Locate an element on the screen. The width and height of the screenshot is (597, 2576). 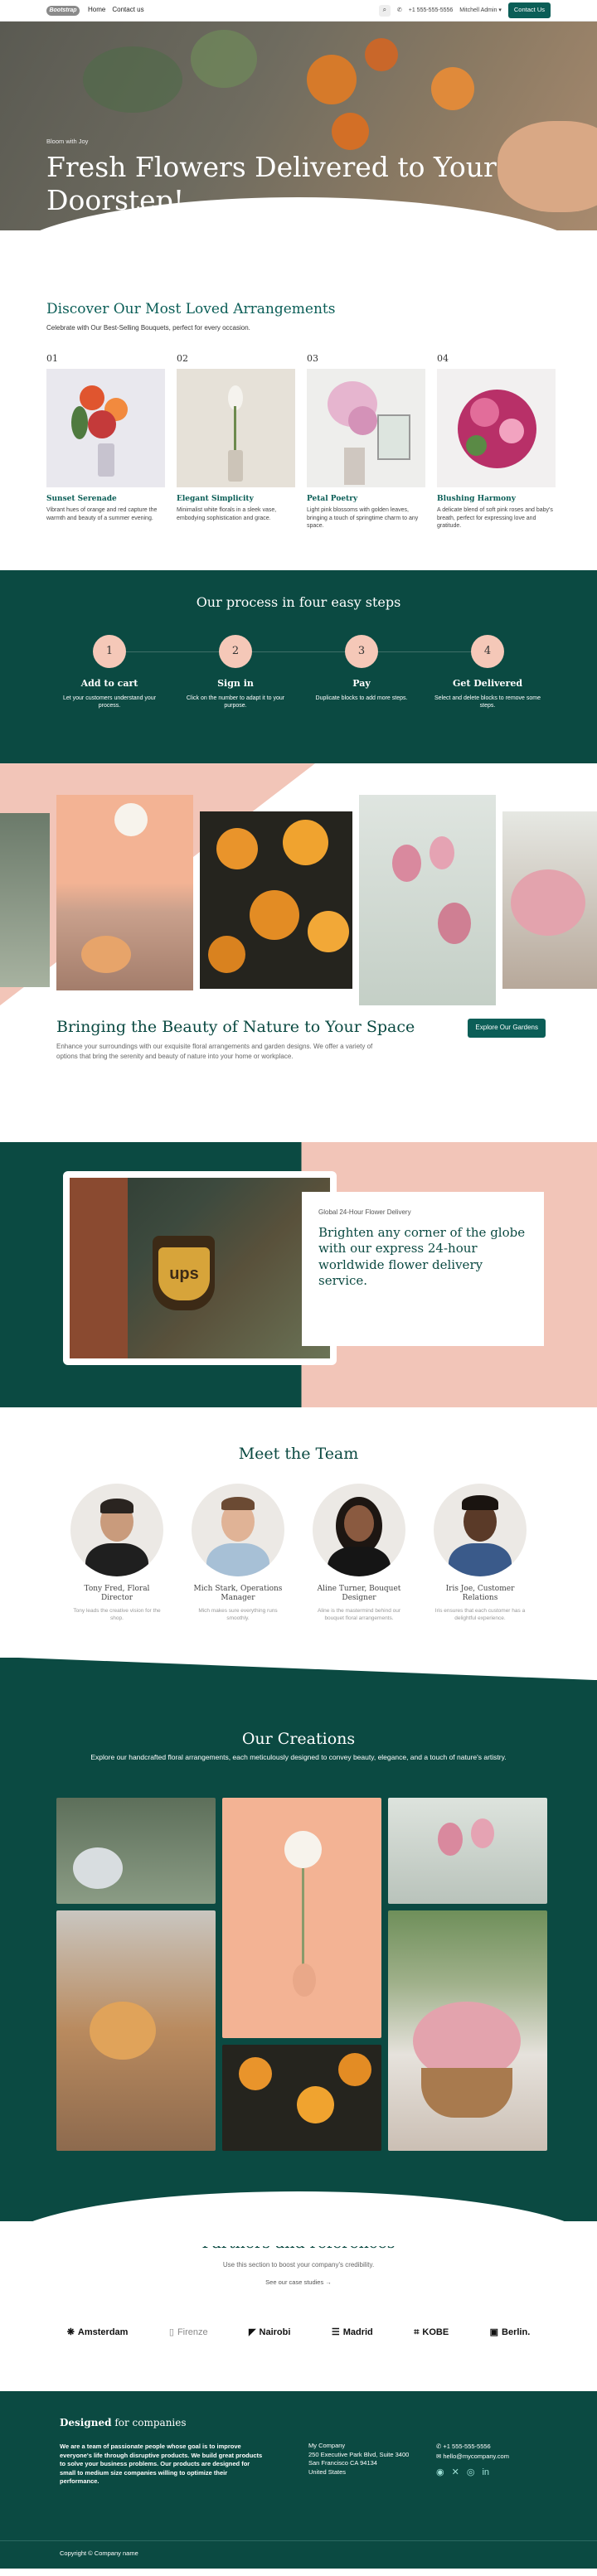
mail-icon: ✉ is located at coordinates (439, 2457).